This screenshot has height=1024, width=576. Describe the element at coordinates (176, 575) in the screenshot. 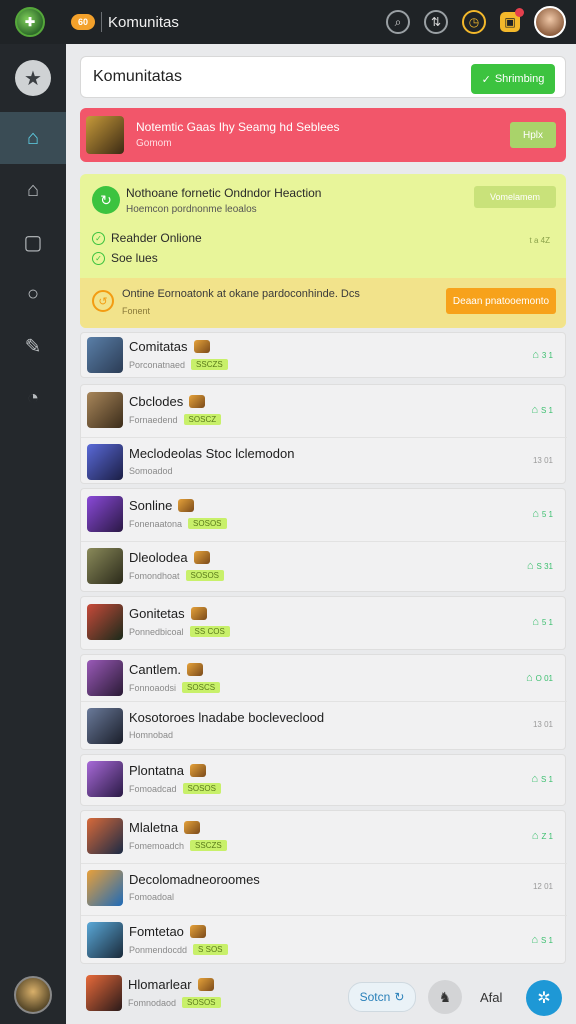

I see `community-meta: Fomondhoat SOSOS` at that location.